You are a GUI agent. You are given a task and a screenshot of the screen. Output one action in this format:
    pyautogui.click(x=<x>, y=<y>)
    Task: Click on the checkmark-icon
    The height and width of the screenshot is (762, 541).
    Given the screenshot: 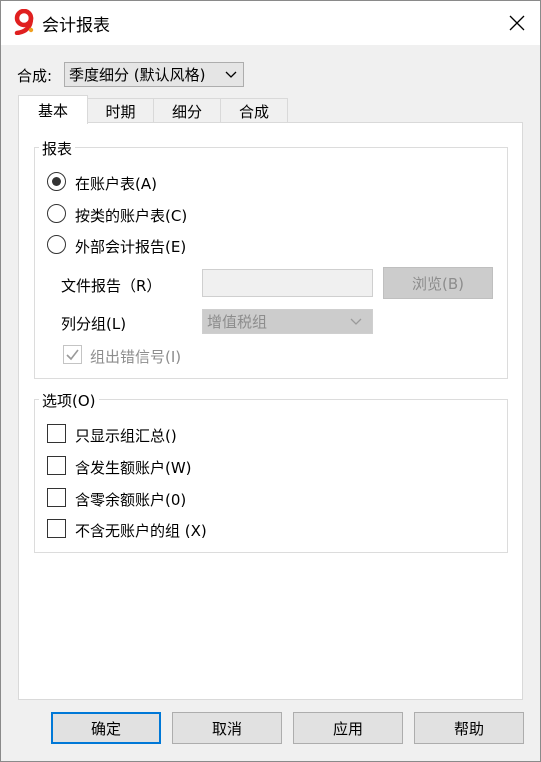 What is the action you would take?
    pyautogui.click(x=72, y=355)
    